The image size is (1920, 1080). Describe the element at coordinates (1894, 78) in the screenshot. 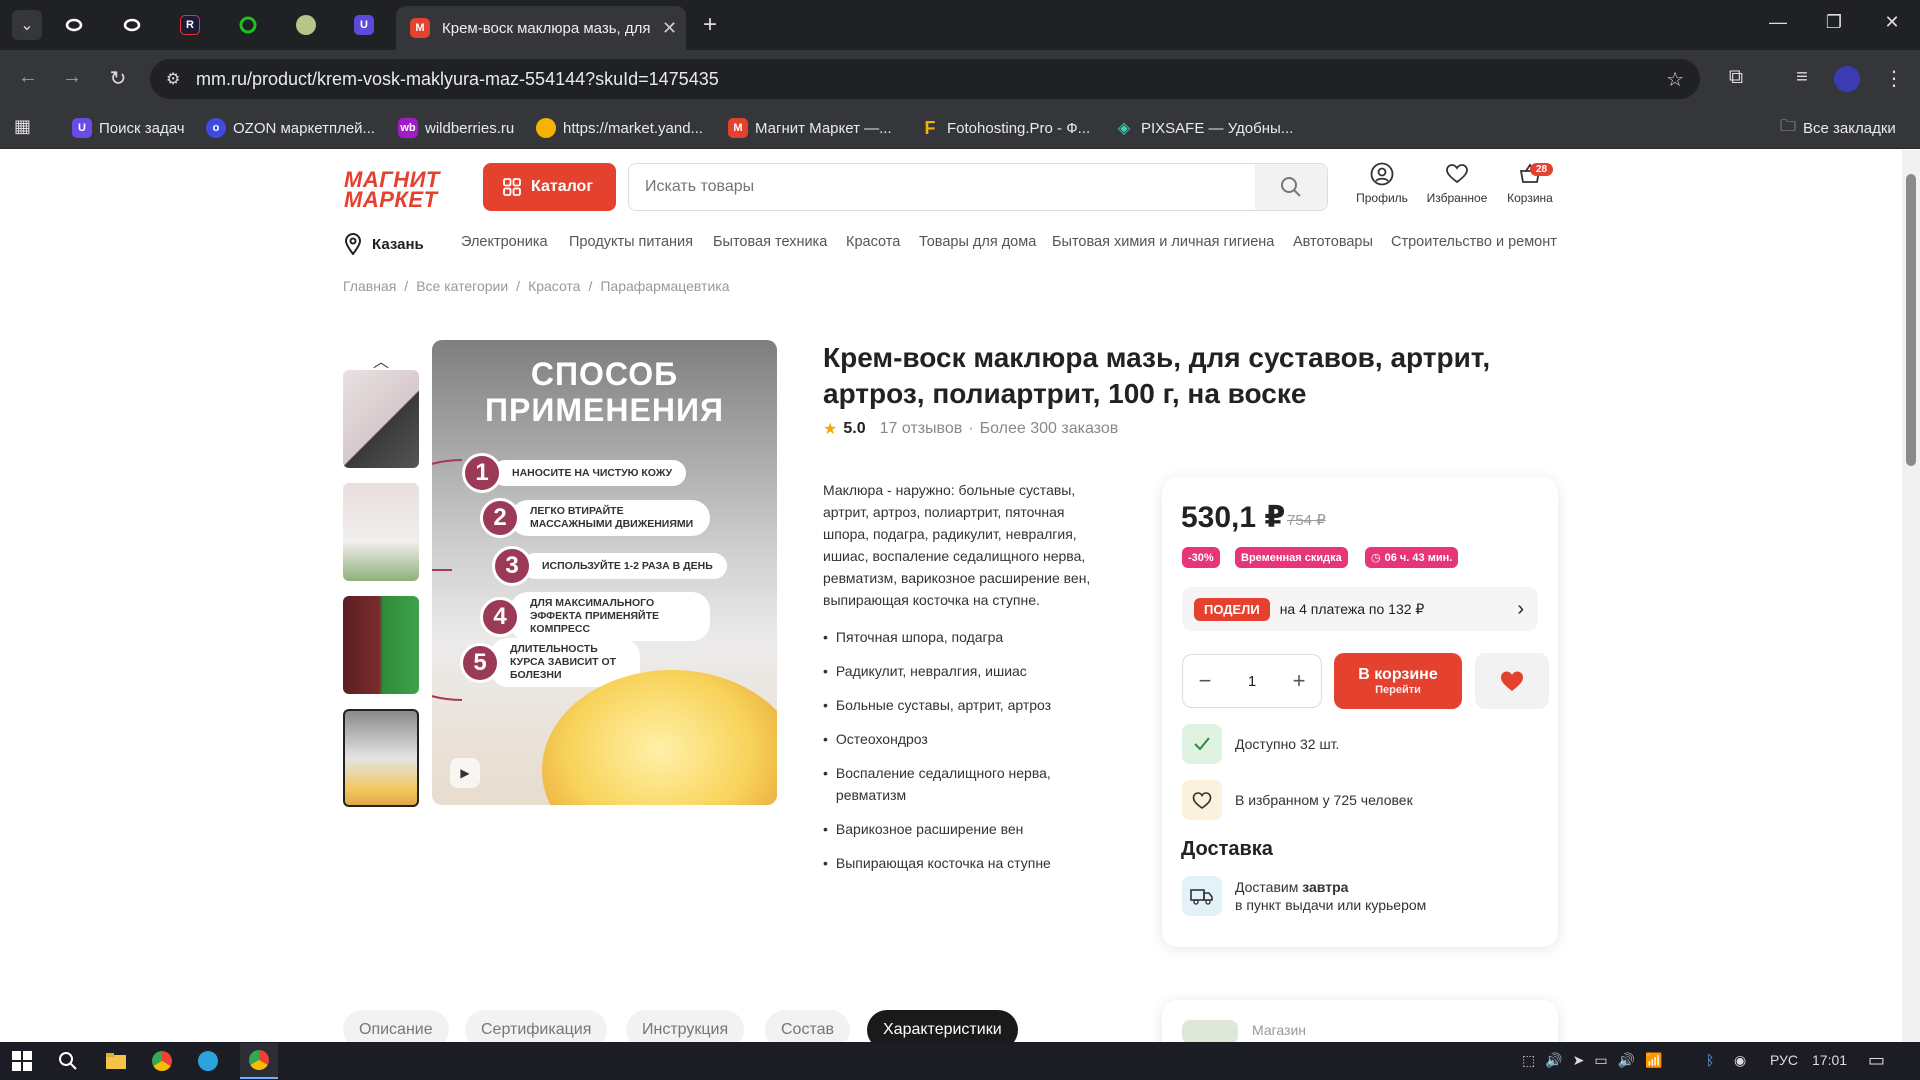

I see `menu-icon: ⋮` at that location.